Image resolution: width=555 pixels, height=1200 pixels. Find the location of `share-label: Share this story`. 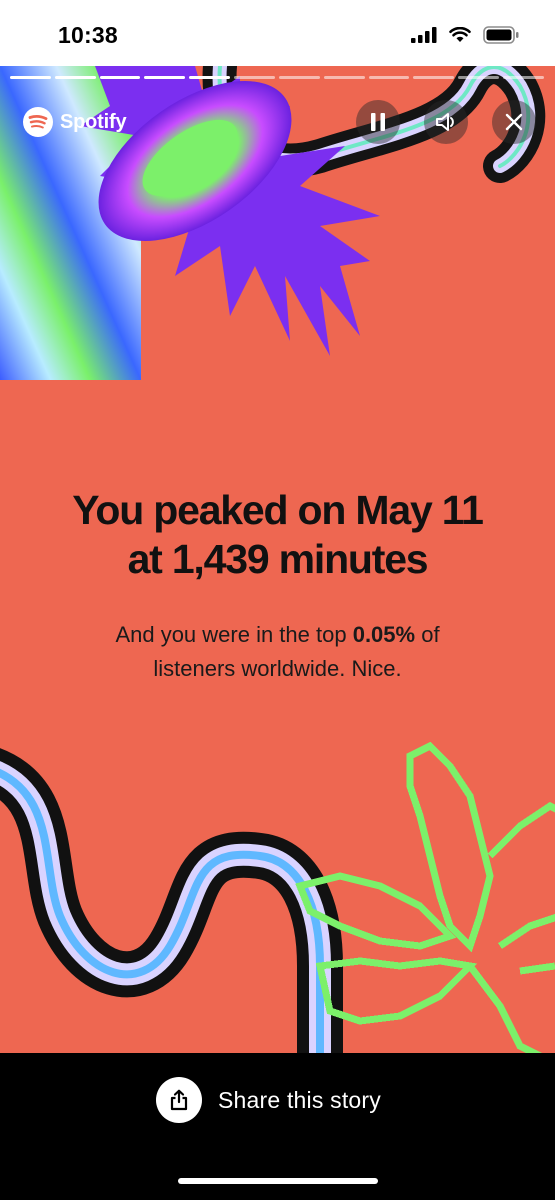

share-label: Share this story is located at coordinates (299, 1099).